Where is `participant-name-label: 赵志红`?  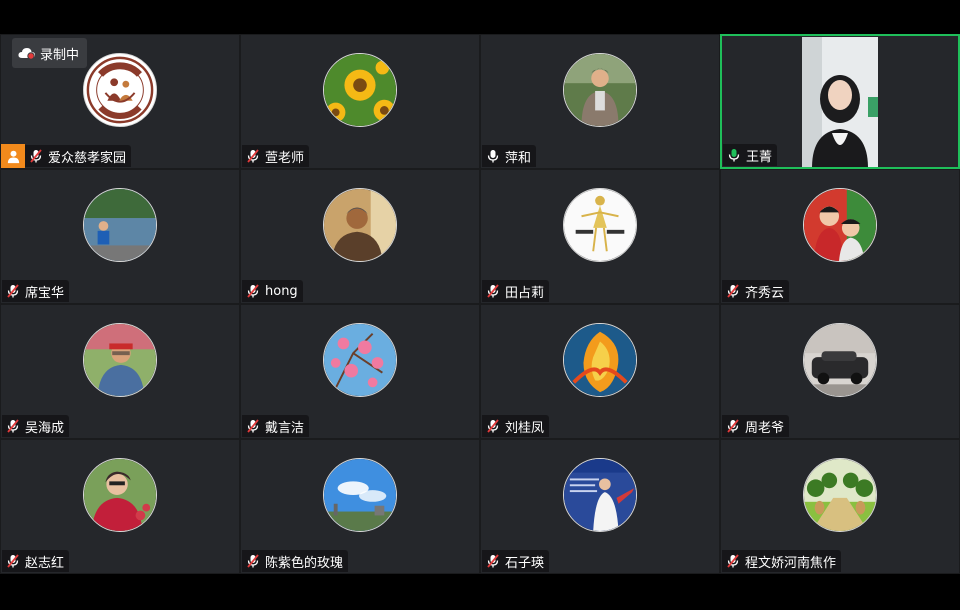 participant-name-label: 赵志红 is located at coordinates (36, 561).